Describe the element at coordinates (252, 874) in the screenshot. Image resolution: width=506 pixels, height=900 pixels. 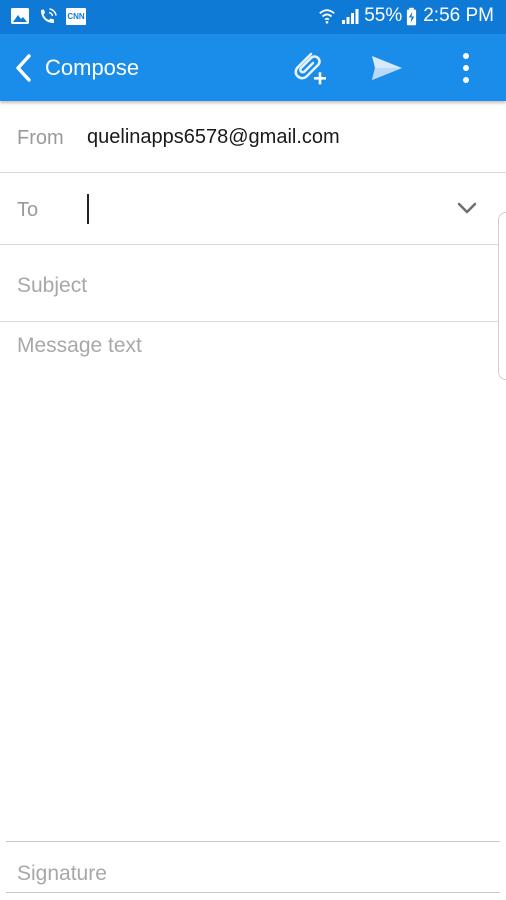
I see `signature-input` at that location.